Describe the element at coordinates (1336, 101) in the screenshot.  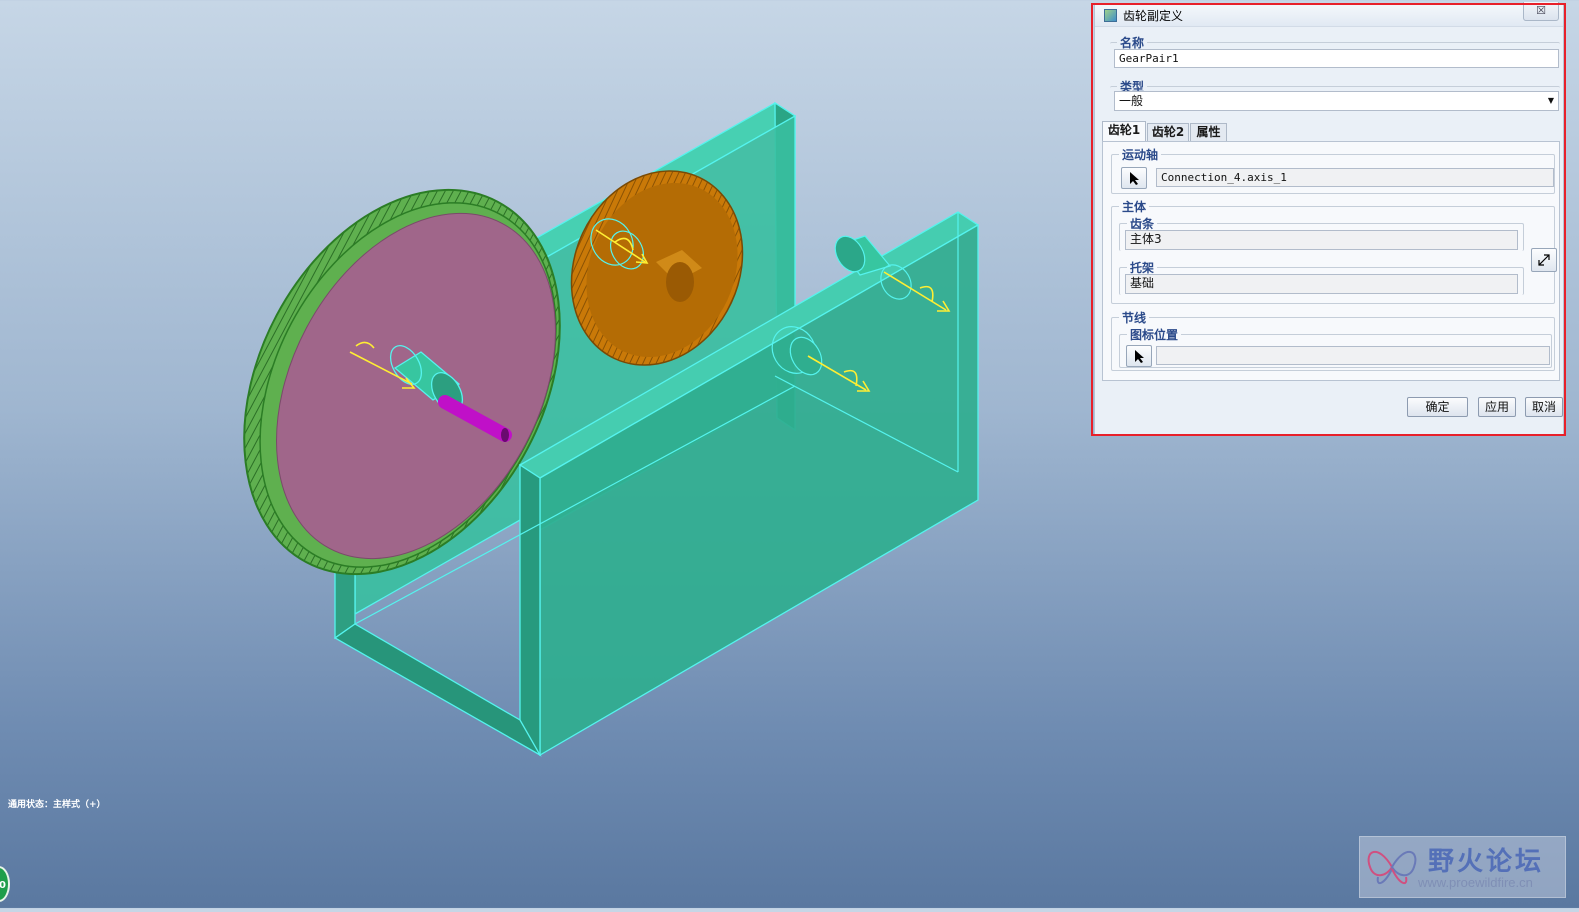
I see `type-select: 一般 ▼` at that location.